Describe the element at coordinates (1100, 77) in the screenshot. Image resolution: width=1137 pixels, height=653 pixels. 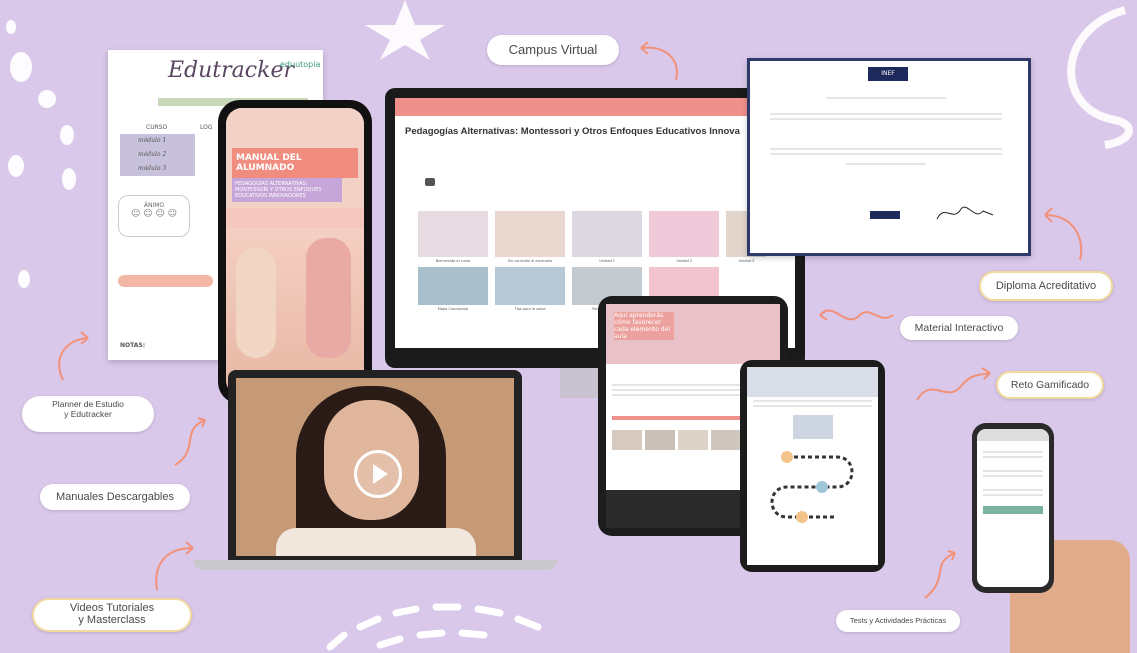
I see `swirl-shape` at that location.